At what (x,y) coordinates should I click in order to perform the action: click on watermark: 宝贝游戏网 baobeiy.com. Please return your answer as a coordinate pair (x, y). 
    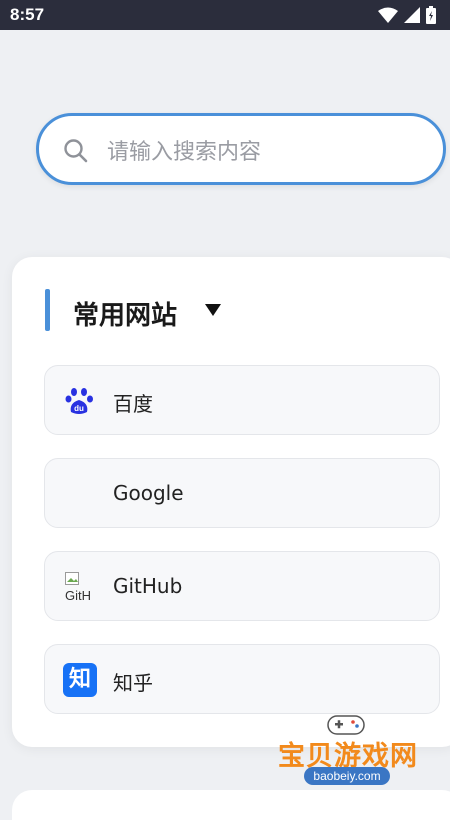
    Looking at the image, I should click on (347, 756).